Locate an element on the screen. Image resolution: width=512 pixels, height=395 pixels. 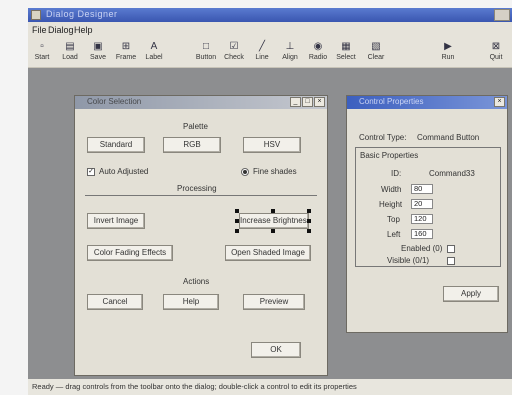
new-icon: ▫ is located at coordinates (42, 46).